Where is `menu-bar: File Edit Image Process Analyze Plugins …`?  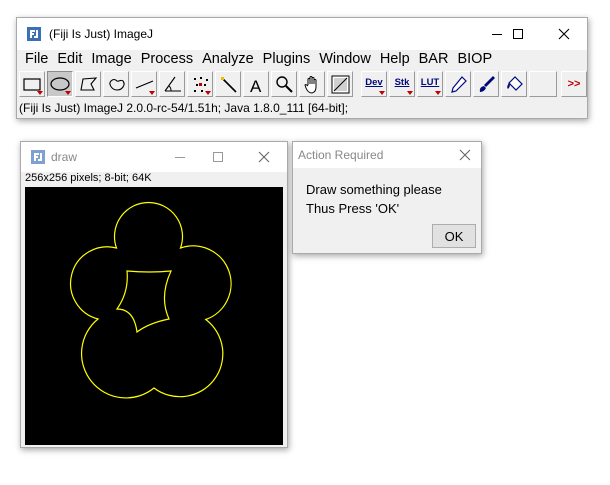 menu-bar: File Edit Image Process Analyze Plugins … is located at coordinates (302, 60).